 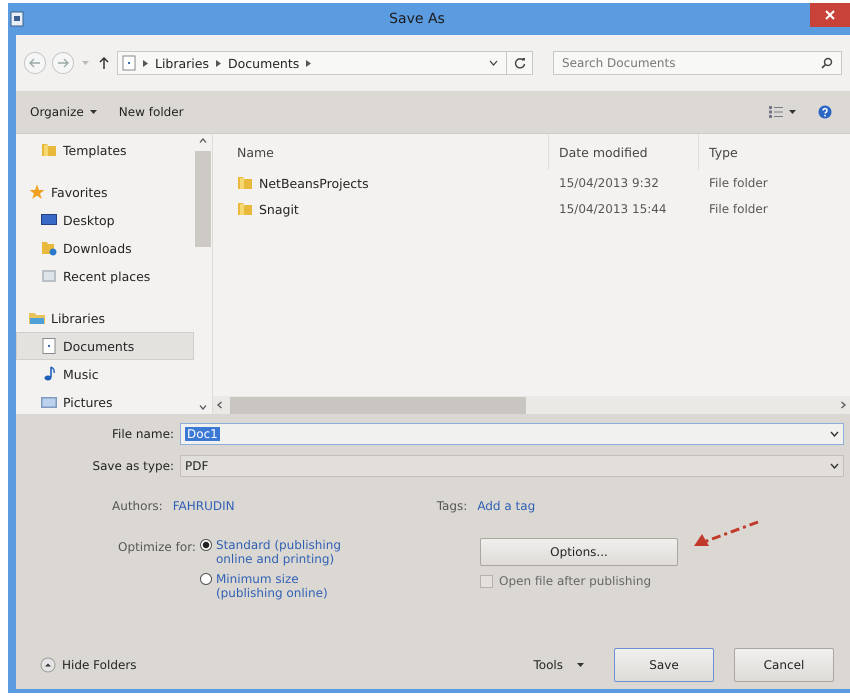 I want to click on field-label: Save as type:, so click(x=133, y=466).